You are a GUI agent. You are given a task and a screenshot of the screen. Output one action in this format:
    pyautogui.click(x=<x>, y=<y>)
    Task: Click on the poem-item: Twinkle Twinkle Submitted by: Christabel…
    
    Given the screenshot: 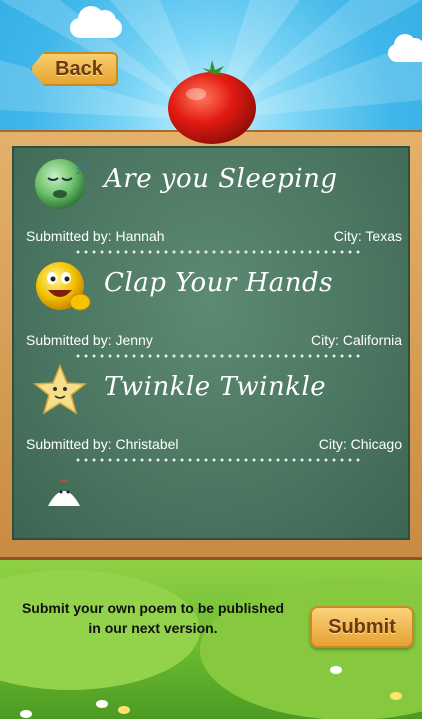 What is the action you would take?
    pyautogui.click(x=211, y=410)
    